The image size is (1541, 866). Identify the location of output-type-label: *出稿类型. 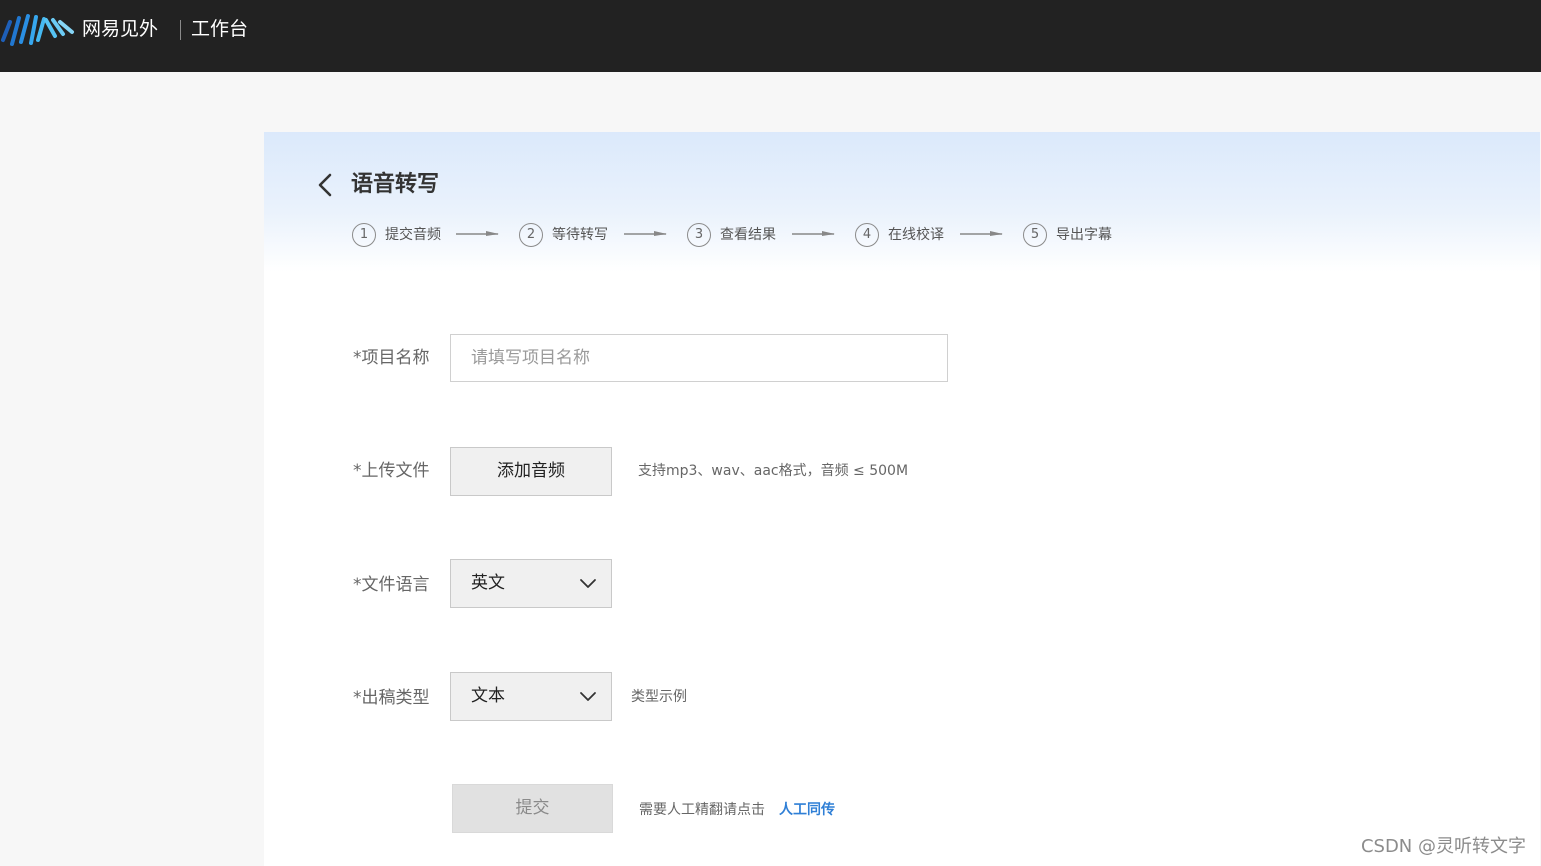
(391, 698).